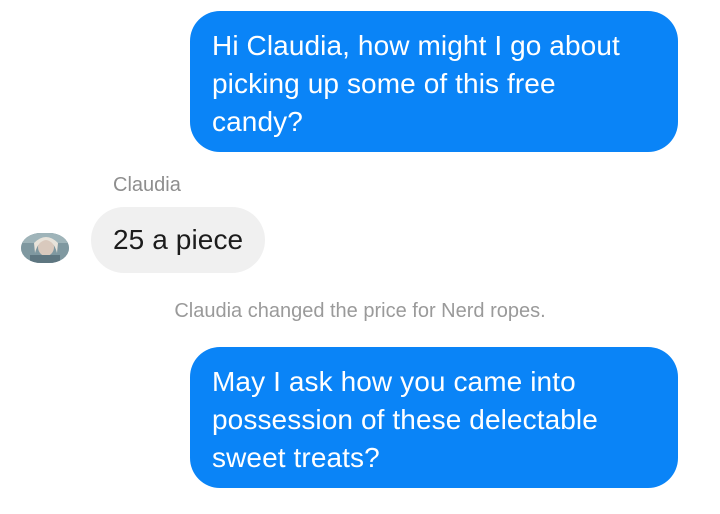  Describe the element at coordinates (416, 45) in the screenshot. I see `message-line: Hi Claudia, how might I go about` at that location.